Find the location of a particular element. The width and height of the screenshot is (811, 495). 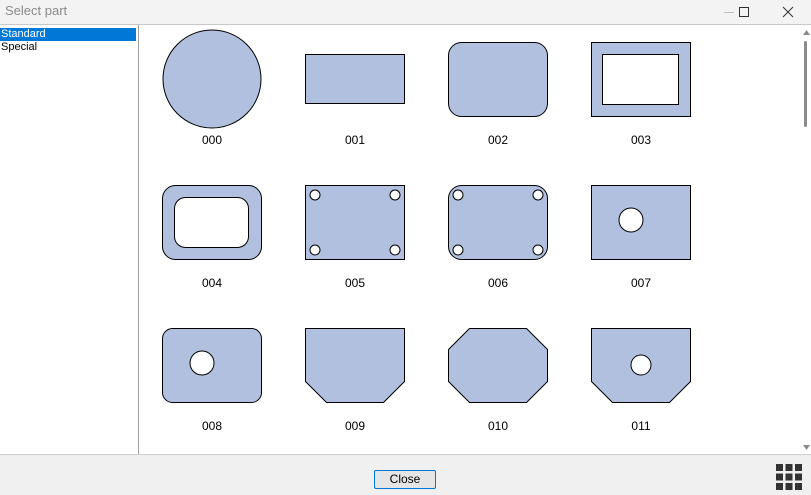

scroll-thumb is located at coordinates (805, 84).